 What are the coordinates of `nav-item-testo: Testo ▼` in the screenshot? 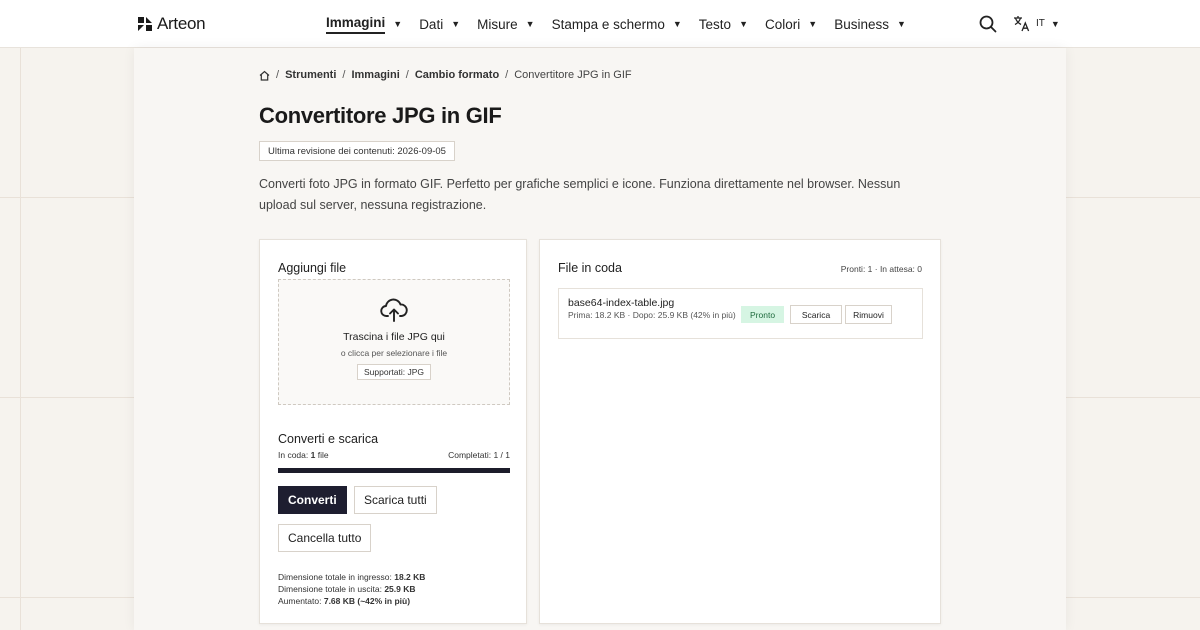 It's located at (723, 24).